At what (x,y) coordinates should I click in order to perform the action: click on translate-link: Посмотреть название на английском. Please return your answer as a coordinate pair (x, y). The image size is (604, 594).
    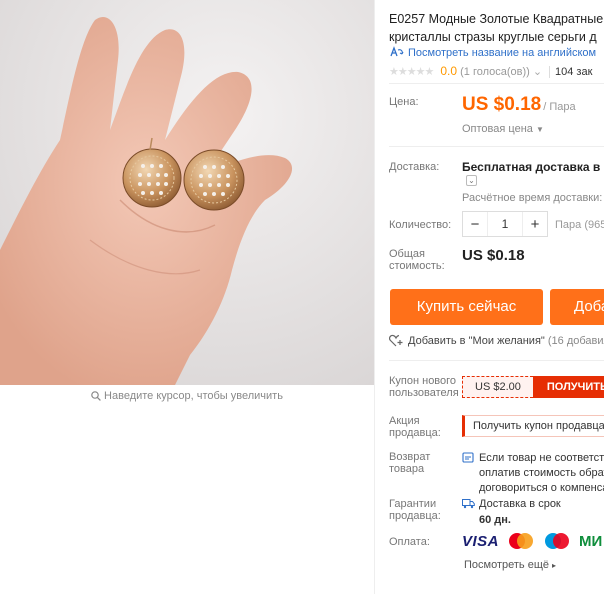
    Looking at the image, I should click on (492, 52).